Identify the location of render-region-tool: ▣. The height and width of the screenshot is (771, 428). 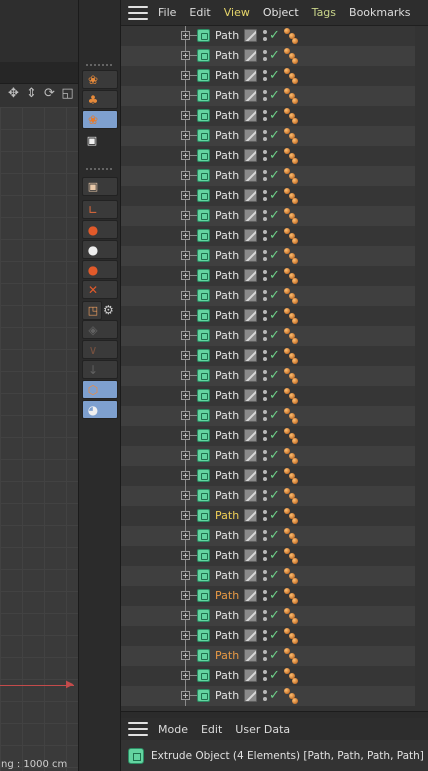
(100, 186).